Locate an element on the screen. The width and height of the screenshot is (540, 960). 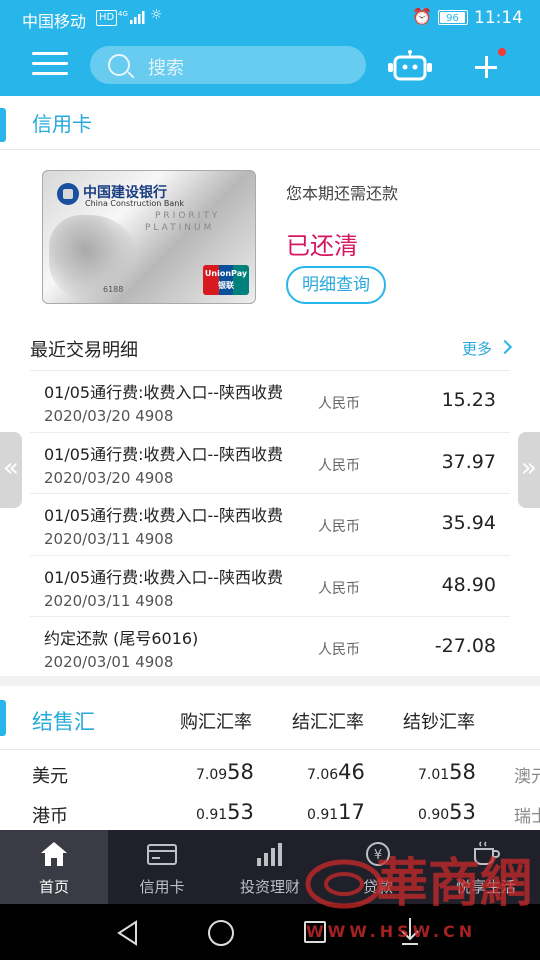
nav-home: 首页 is located at coordinates (54, 867).